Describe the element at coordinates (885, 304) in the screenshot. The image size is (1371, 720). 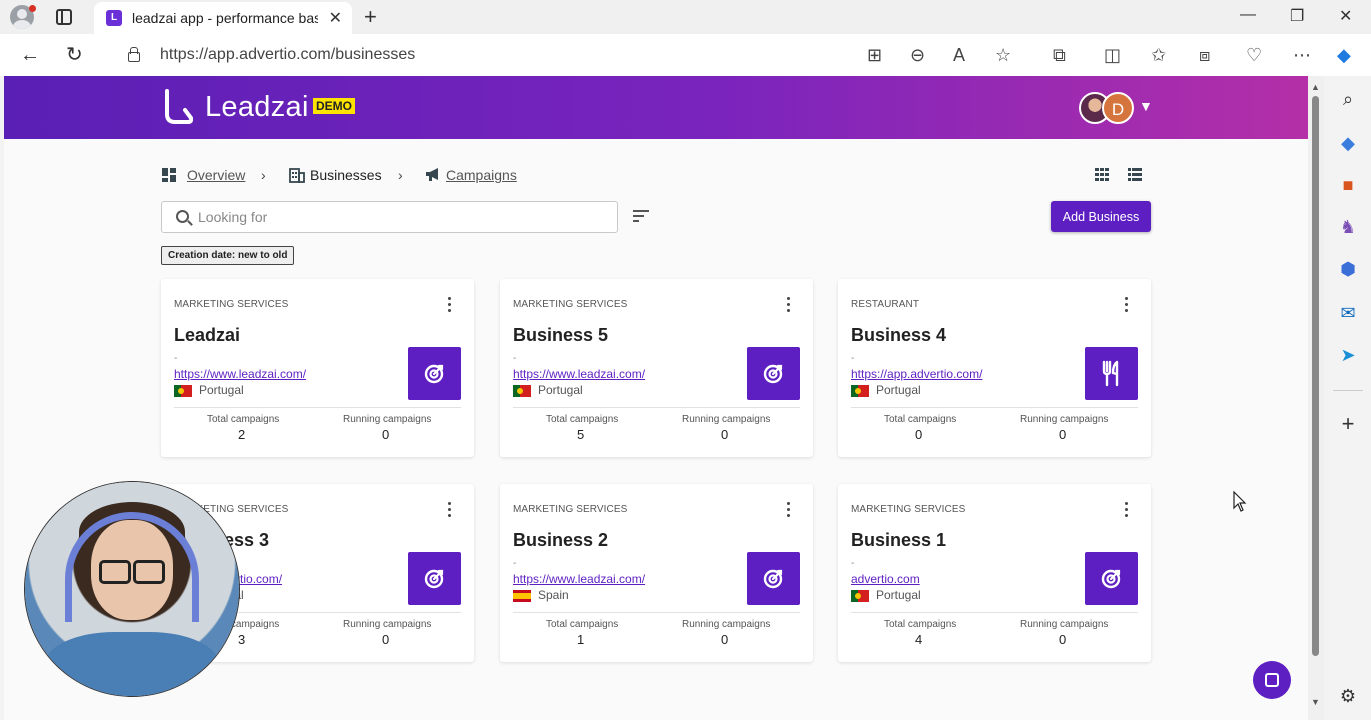
I see `card-category: RESTAURANT` at that location.